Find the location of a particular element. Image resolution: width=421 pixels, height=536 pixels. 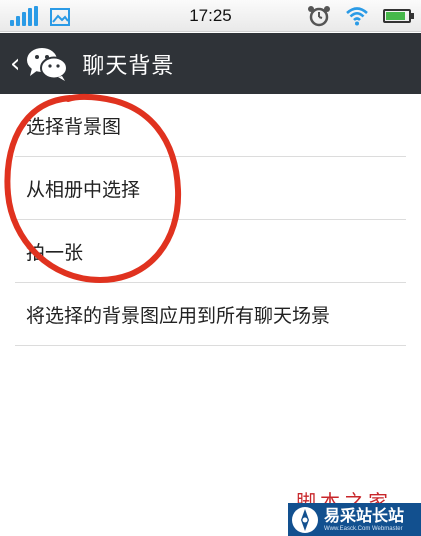

compass-logo-icon is located at coordinates (305, 519).